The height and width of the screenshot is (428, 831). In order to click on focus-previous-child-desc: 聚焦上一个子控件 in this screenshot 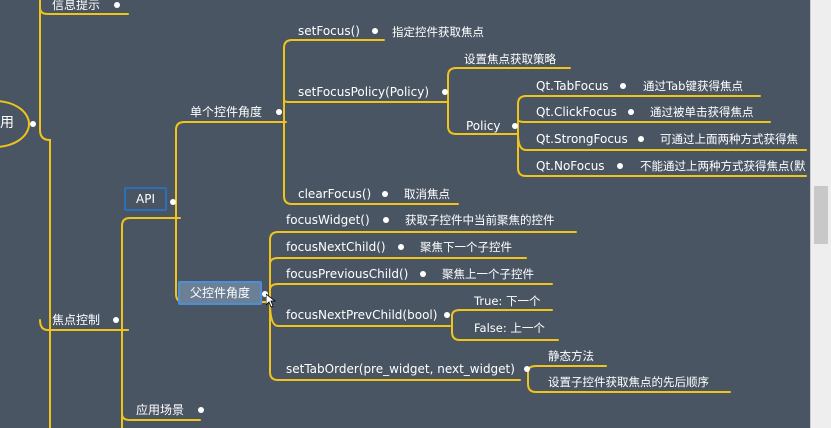, I will do `click(488, 274)`.